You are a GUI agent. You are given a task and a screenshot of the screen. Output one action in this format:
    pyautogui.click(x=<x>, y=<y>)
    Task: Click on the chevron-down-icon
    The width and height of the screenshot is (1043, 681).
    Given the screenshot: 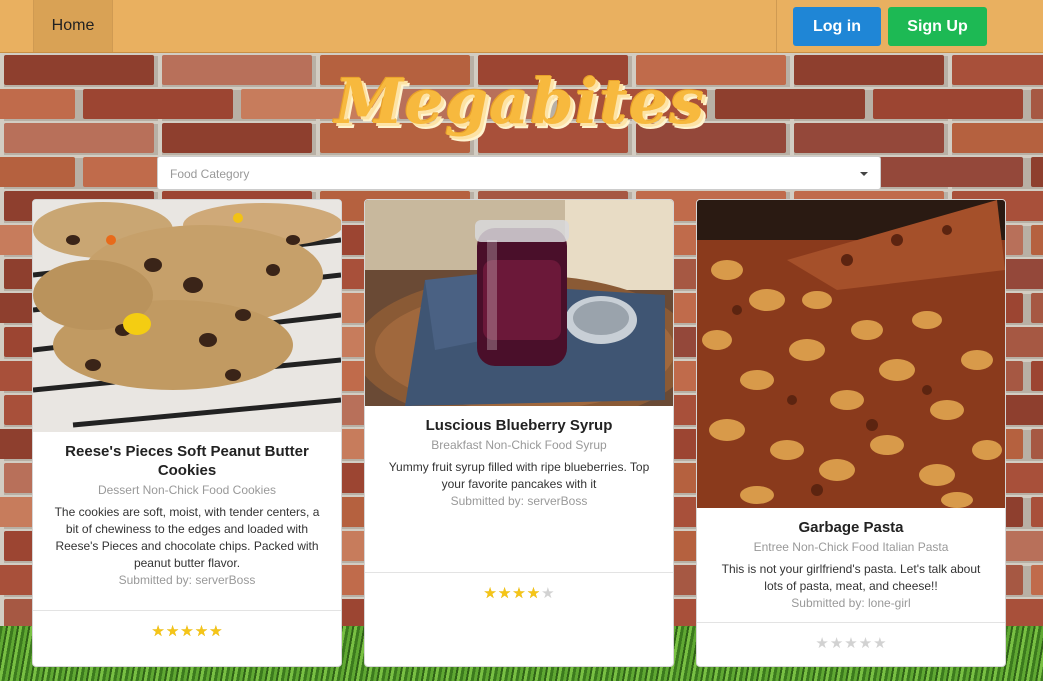 What is the action you would take?
    pyautogui.click(x=864, y=174)
    